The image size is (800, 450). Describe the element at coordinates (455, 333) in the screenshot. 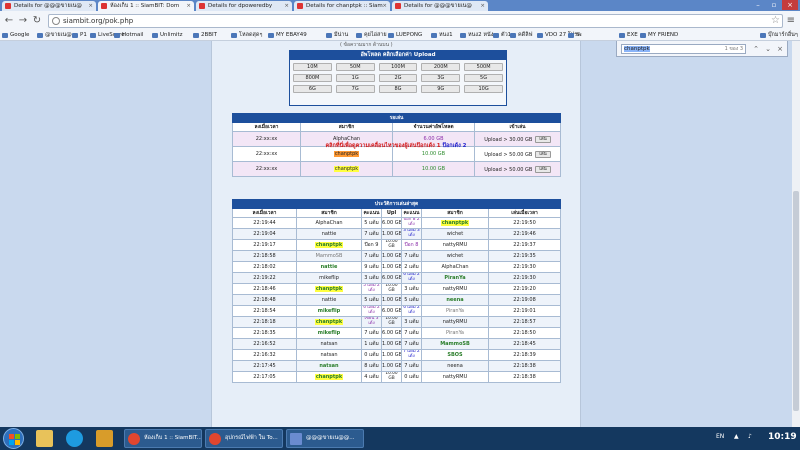

I see `history-cell: PiranYa` at that location.